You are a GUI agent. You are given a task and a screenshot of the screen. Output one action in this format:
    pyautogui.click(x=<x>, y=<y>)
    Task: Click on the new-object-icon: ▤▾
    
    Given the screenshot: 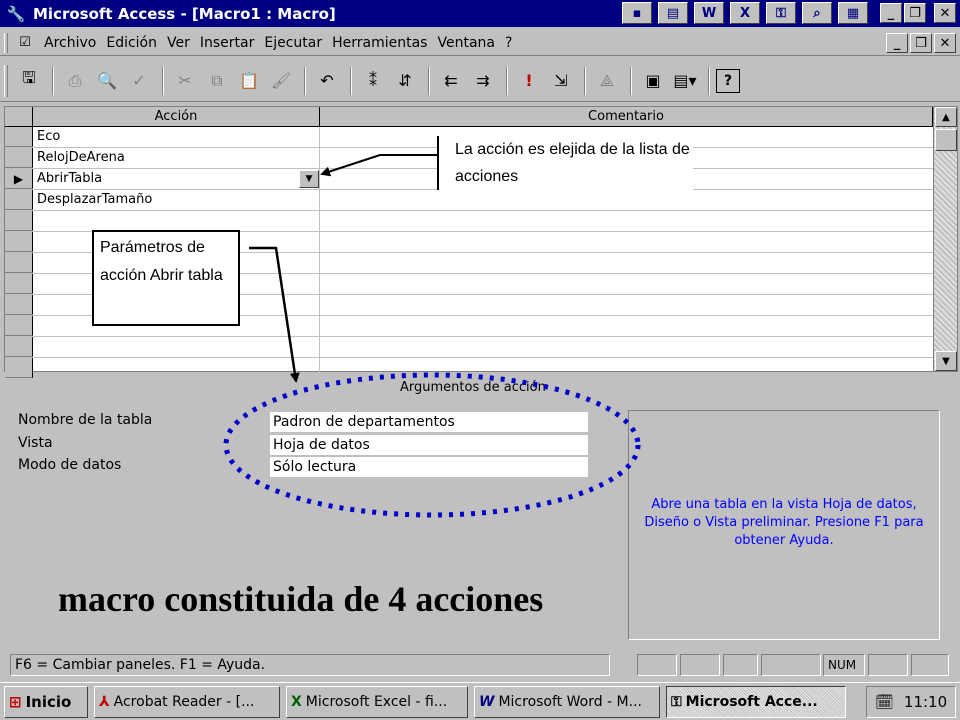 What is the action you would take?
    pyautogui.click(x=685, y=81)
    